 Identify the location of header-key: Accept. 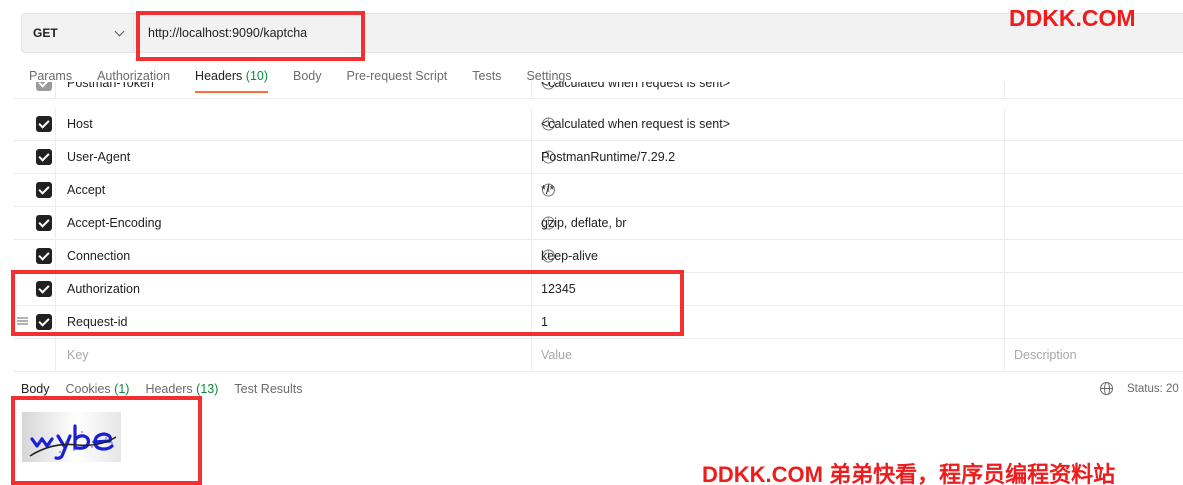
(86, 190).